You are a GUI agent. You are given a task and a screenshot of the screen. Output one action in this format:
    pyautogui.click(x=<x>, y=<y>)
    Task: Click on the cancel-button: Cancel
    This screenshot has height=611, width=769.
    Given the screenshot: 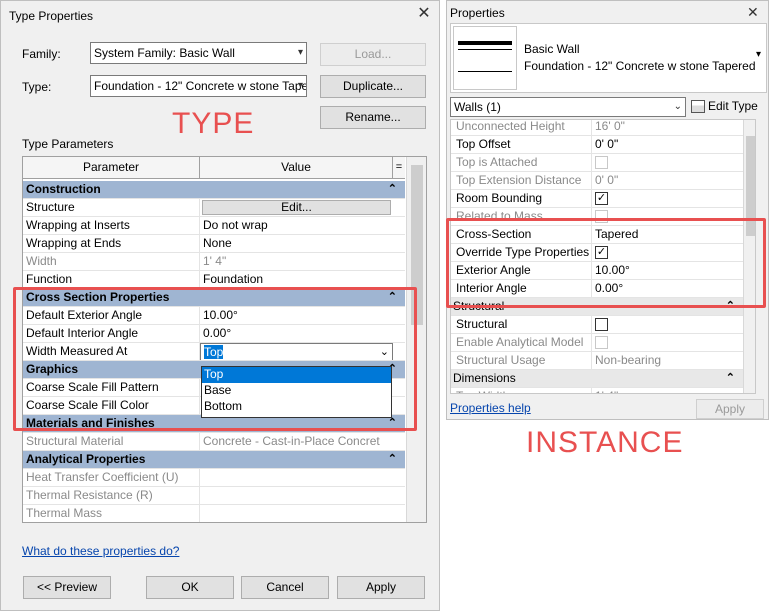 What is the action you would take?
    pyautogui.click(x=285, y=587)
    